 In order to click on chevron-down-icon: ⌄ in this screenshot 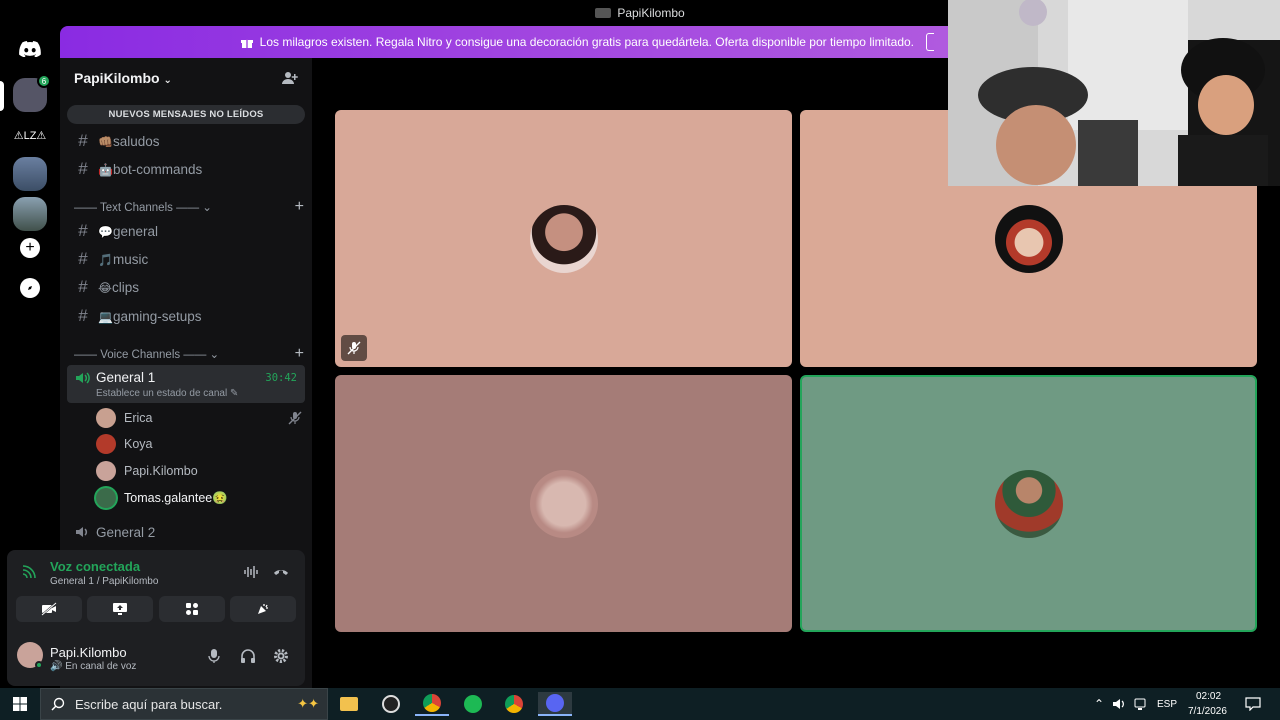, I will do `click(167, 80)`.